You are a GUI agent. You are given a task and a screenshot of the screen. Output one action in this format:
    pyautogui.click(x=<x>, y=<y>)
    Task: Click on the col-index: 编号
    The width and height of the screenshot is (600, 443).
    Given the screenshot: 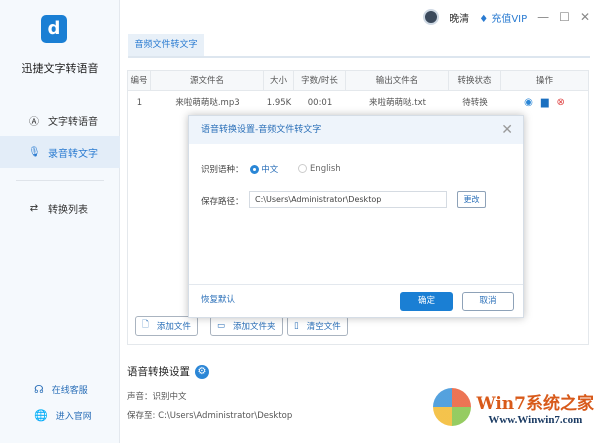 What is the action you would take?
    pyautogui.click(x=139, y=80)
    